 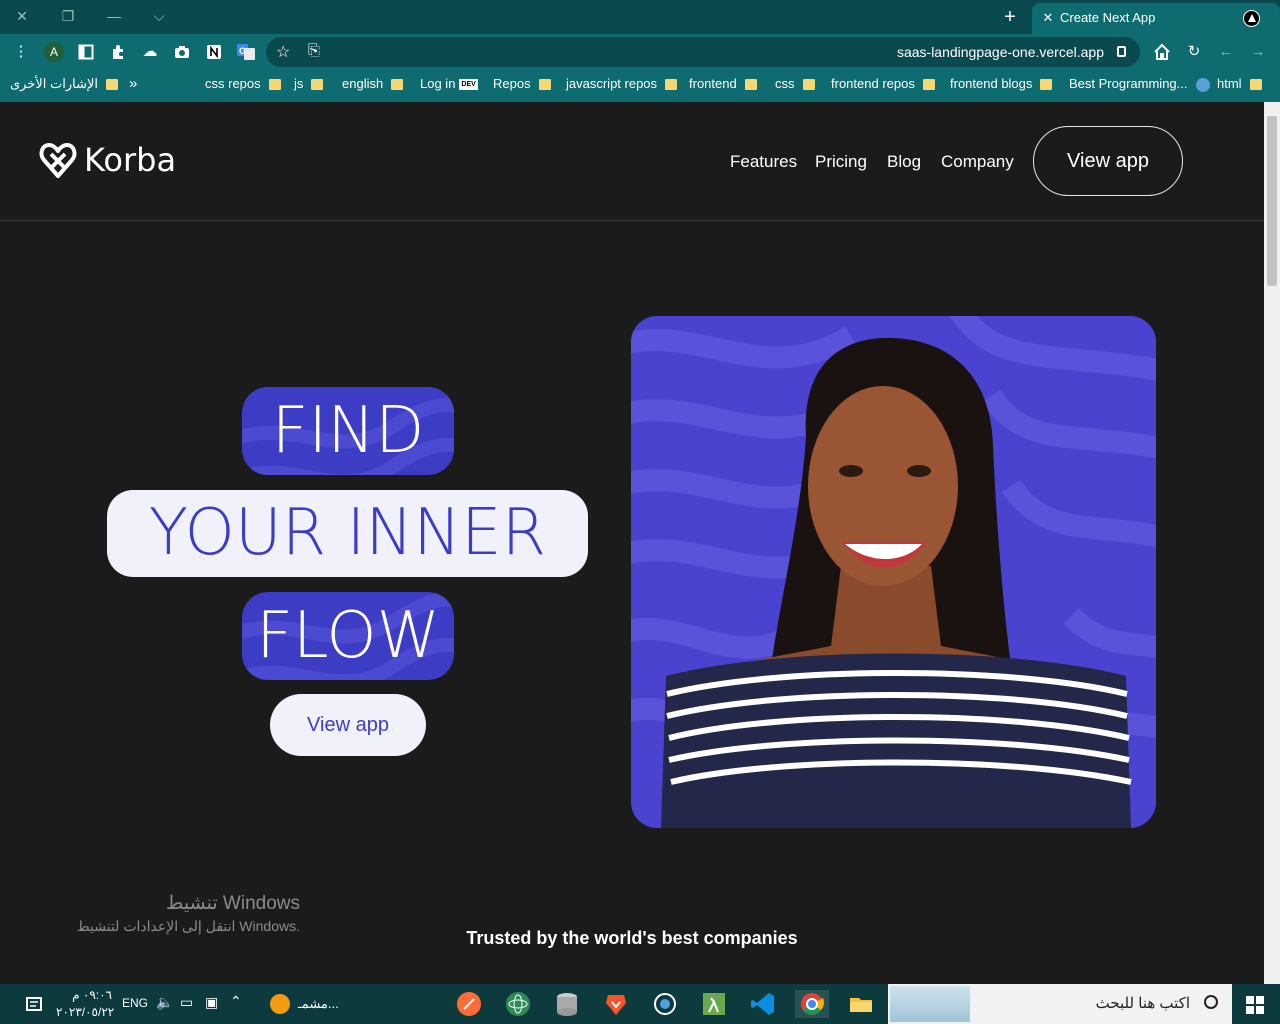 I want to click on bookmark-label: Repos, so click(x=512, y=83).